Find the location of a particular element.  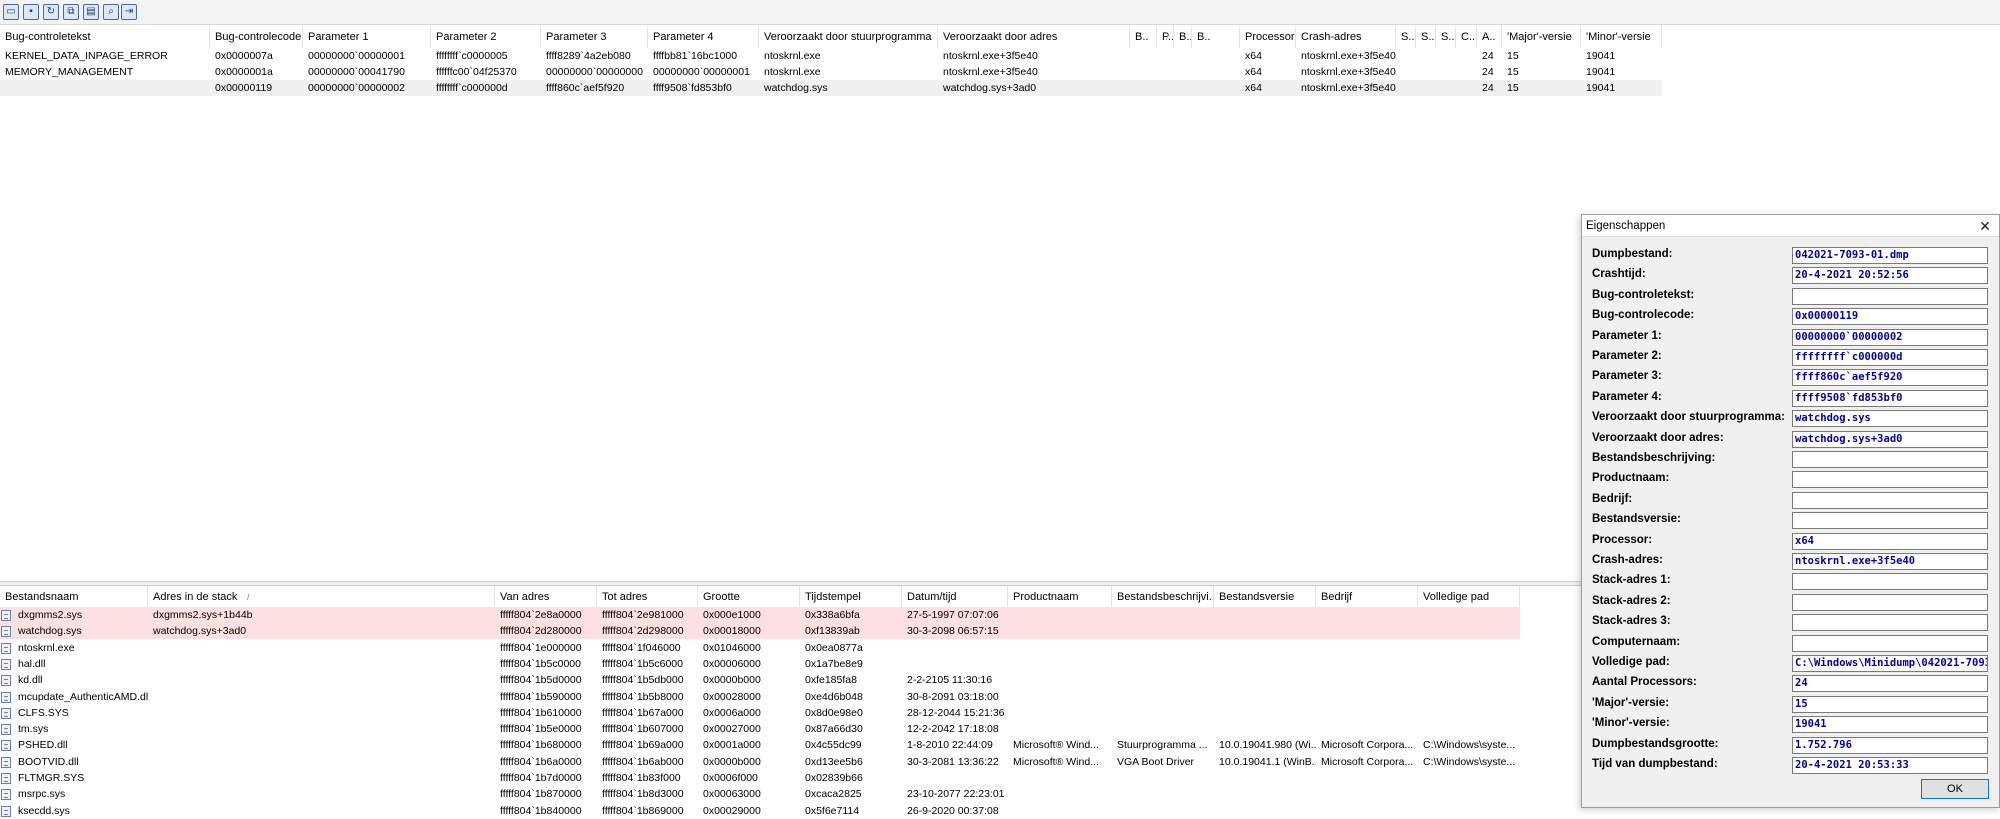

property-label: Dumpbestand: is located at coordinates (1632, 254).